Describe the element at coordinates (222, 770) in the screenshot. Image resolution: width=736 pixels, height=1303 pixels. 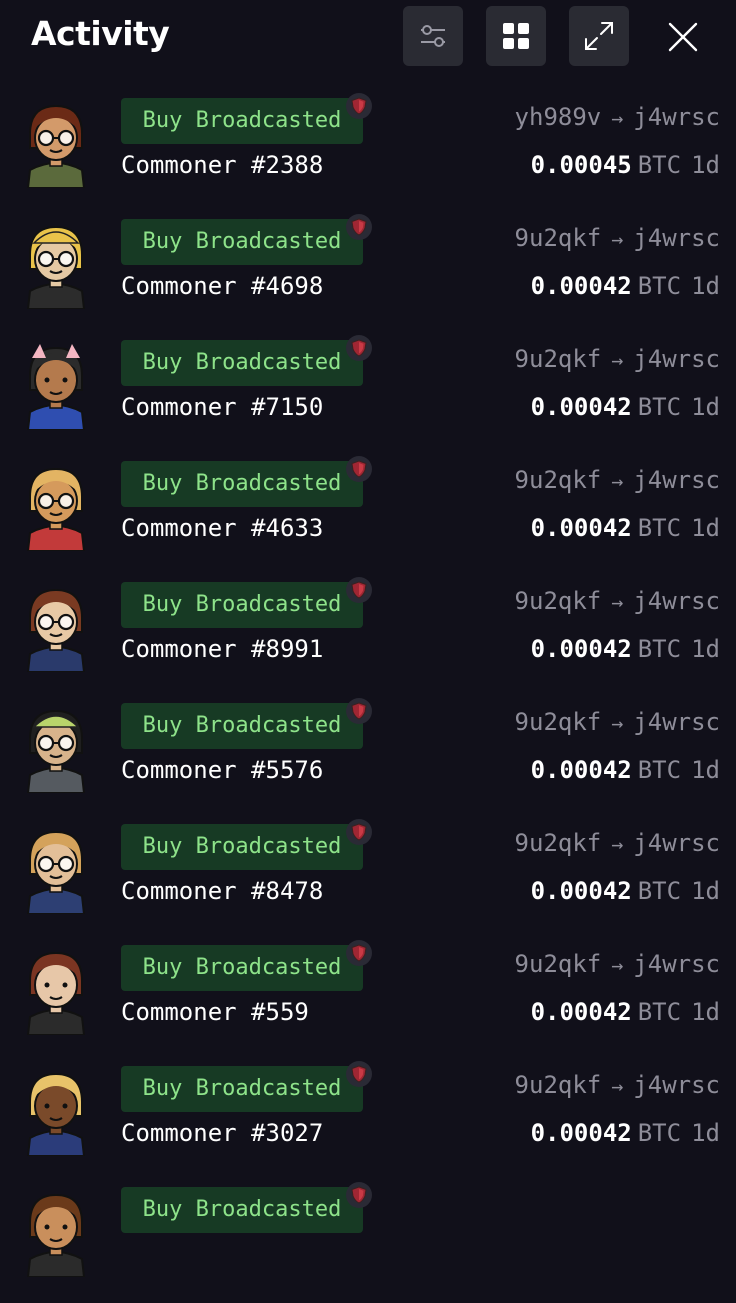
I see `item-name: Commoner #5576` at that location.